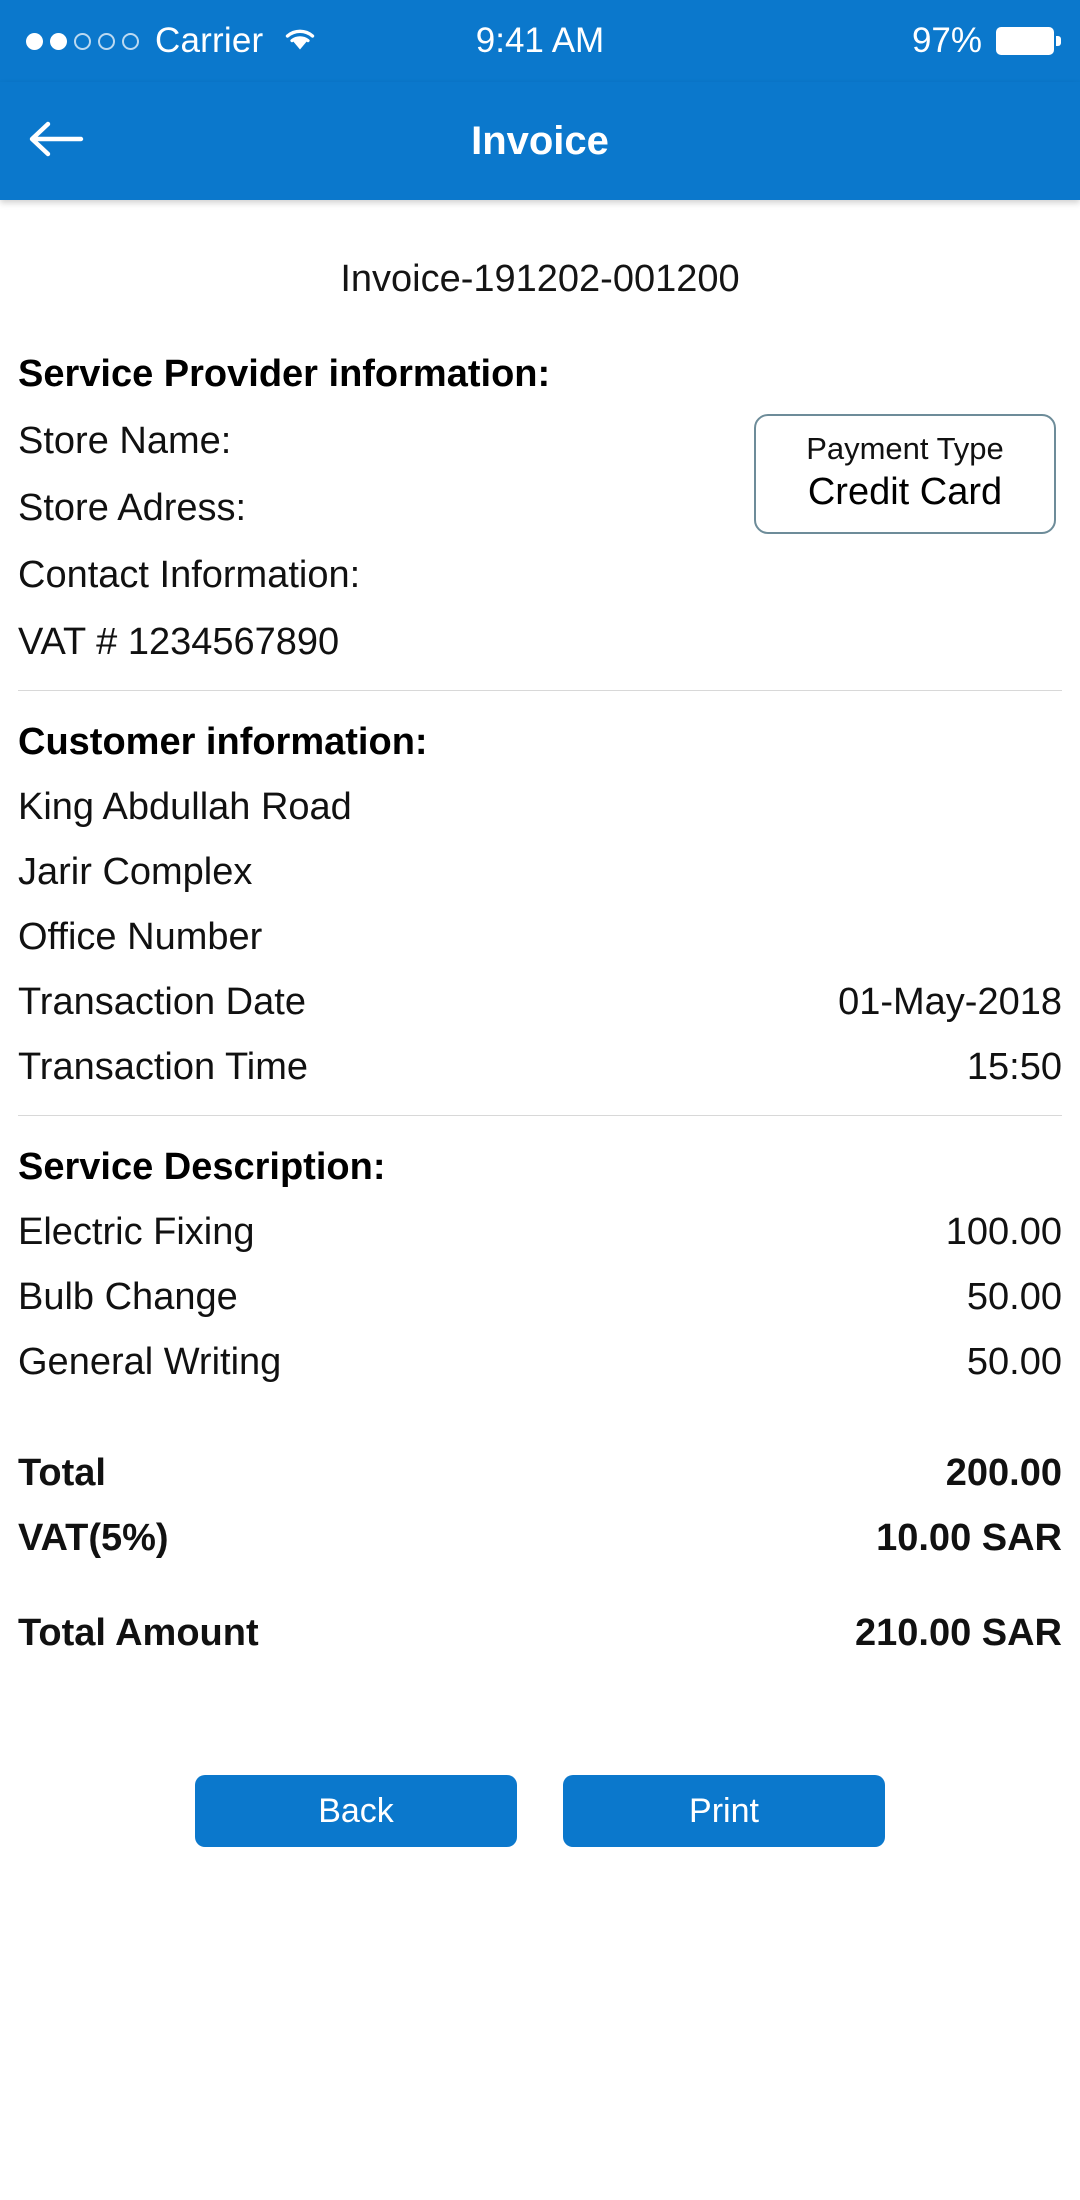 The width and height of the screenshot is (1080, 2200). Describe the element at coordinates (946, 40) in the screenshot. I see `battery-percentage: 97%` at that location.